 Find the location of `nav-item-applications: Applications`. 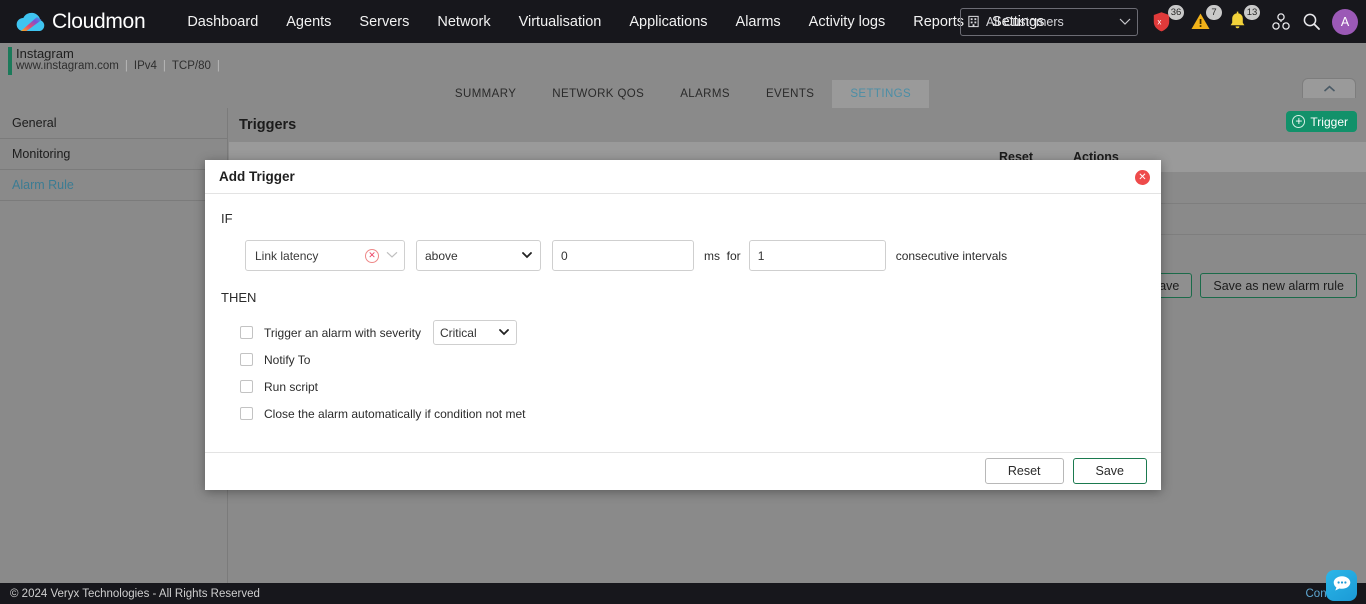

nav-item-applications: Applications is located at coordinates (668, 22).